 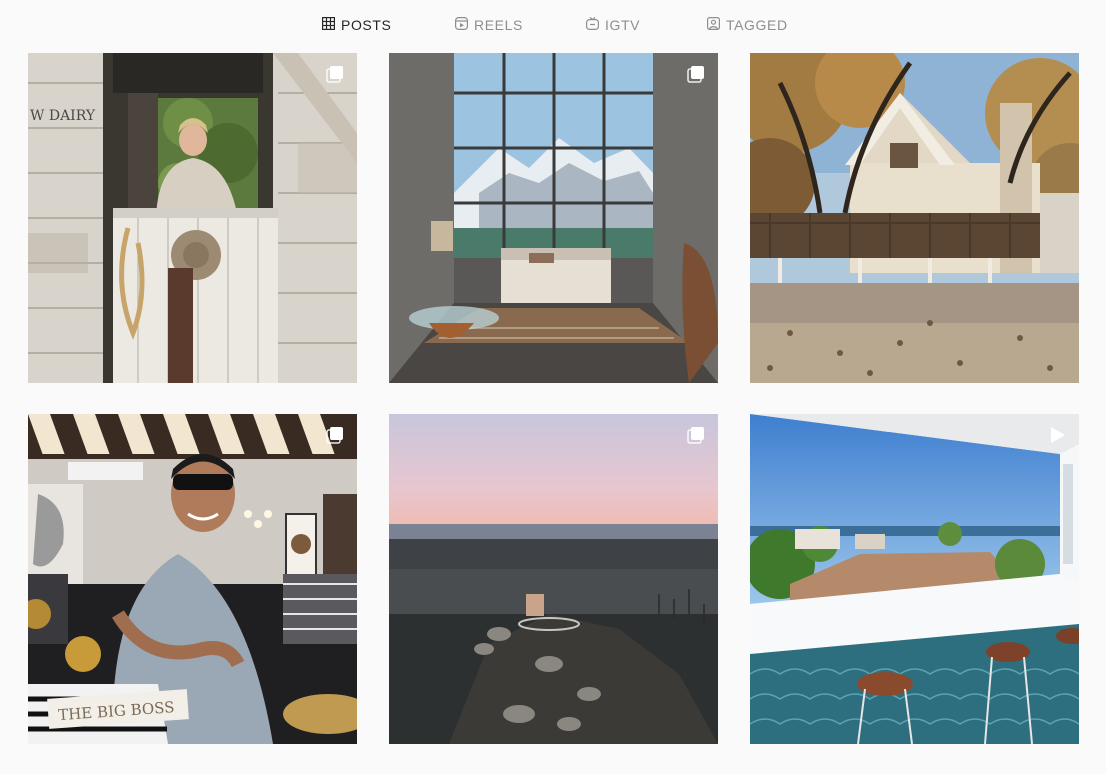 I want to click on tab-igtv: IGTV, so click(x=613, y=25).